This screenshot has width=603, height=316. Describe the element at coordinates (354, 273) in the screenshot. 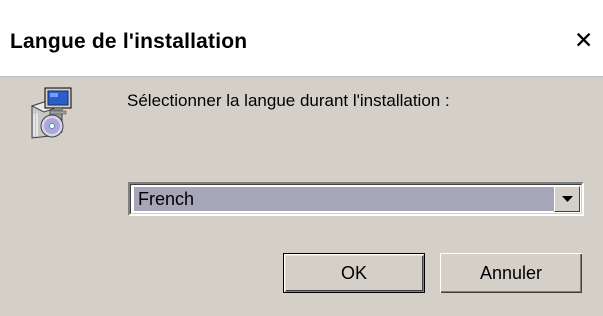

I see `ok-button: OK` at that location.